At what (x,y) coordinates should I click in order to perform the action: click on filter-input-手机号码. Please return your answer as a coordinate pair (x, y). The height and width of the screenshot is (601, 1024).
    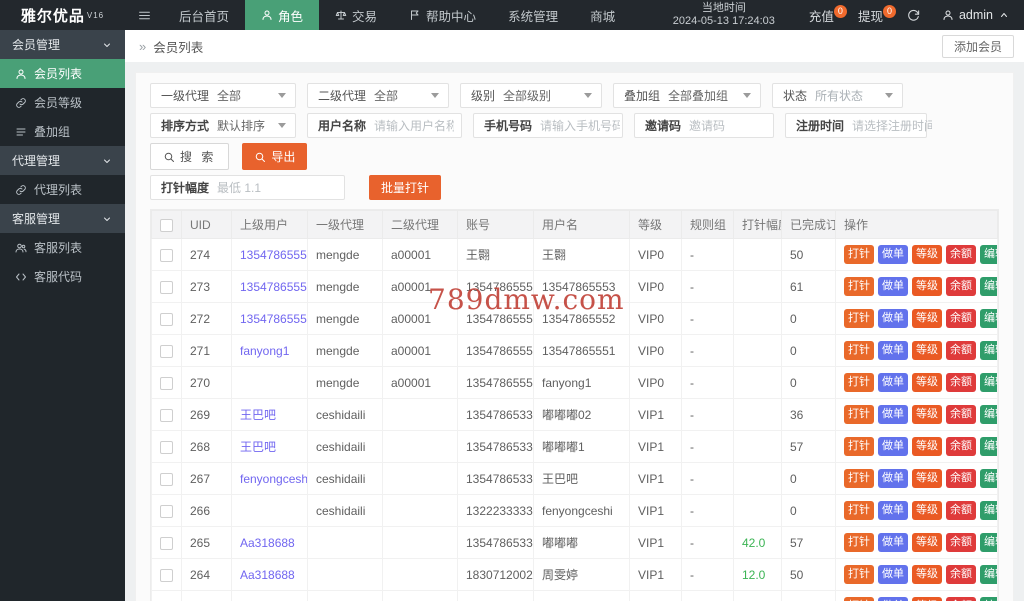
    Looking at the image, I should click on (584, 125).